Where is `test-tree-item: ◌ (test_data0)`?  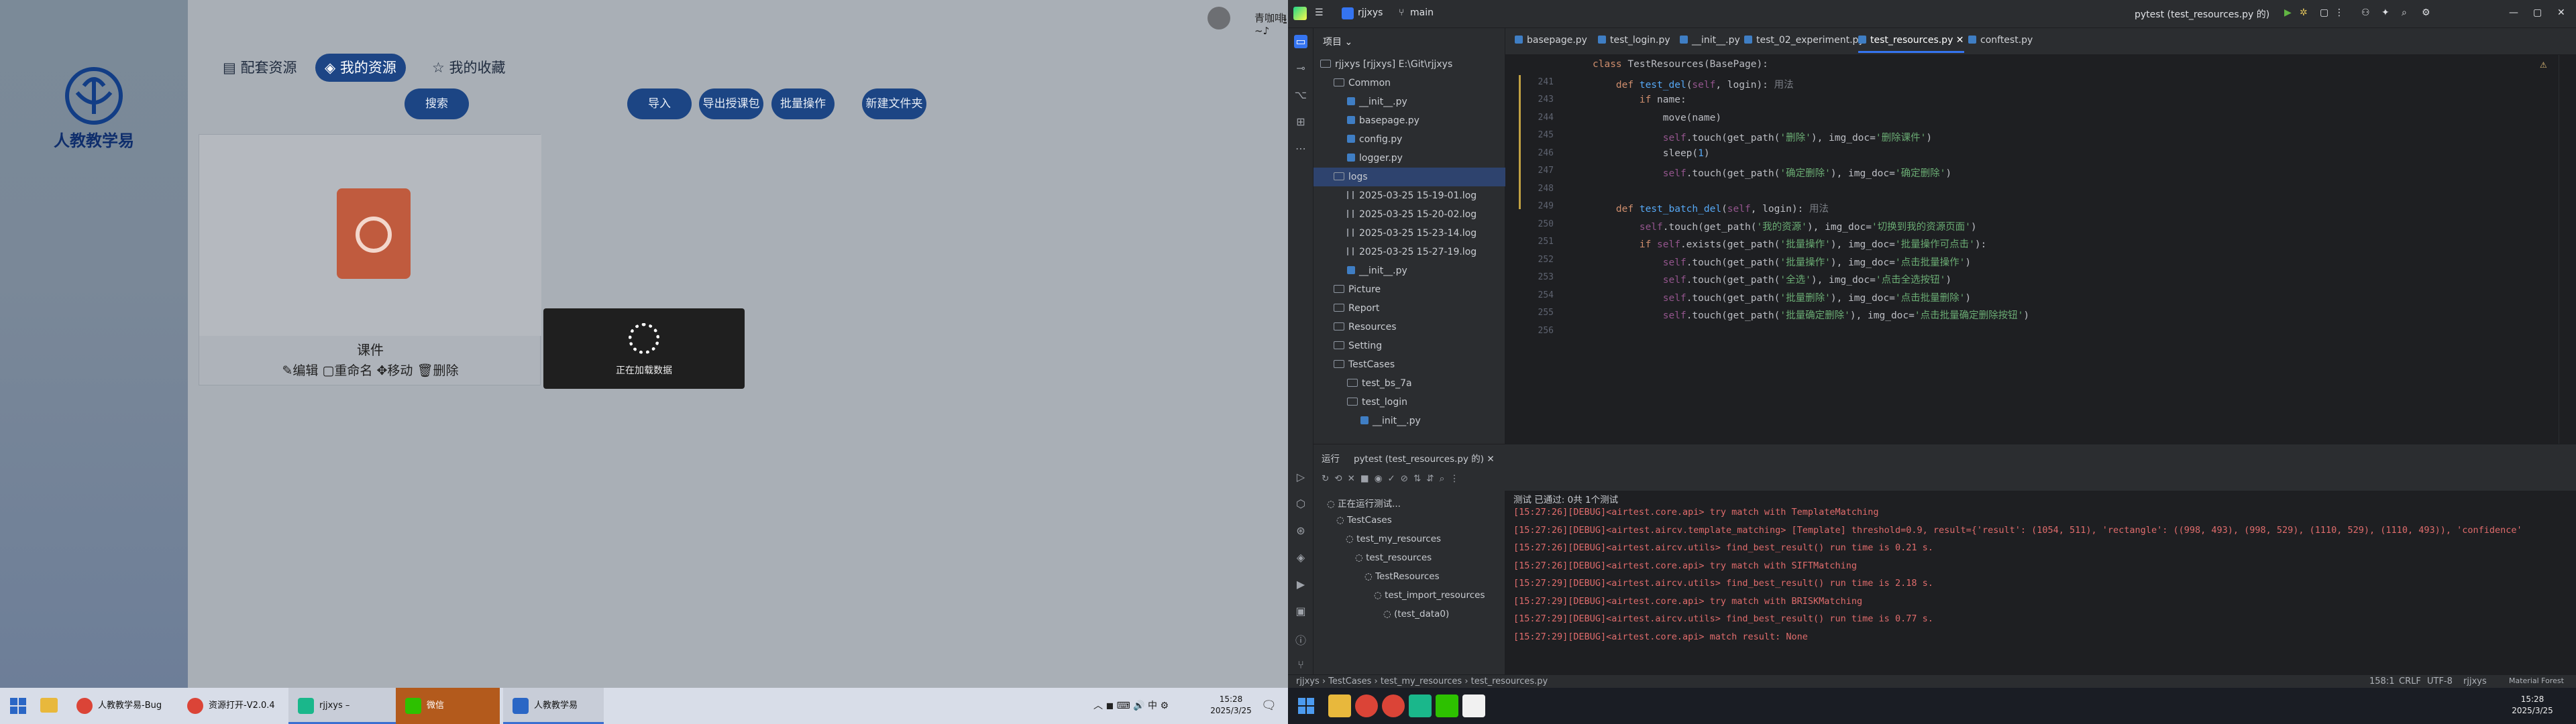 test-tree-item: ◌ (test_data0) is located at coordinates (1416, 614).